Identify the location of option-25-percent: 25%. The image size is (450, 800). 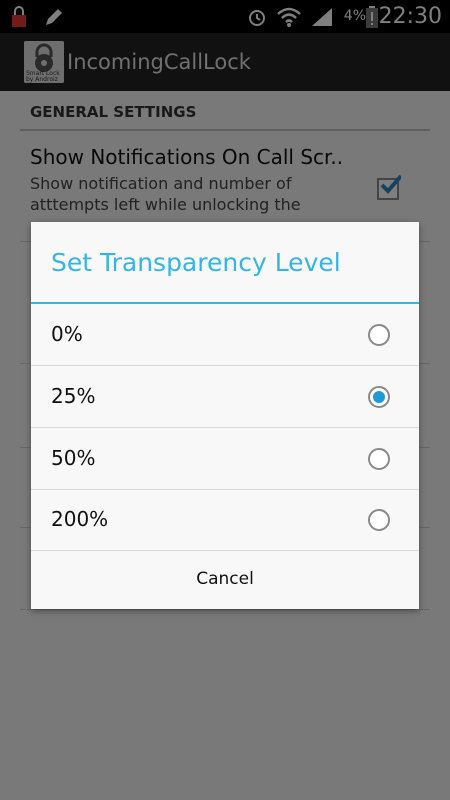
(225, 397).